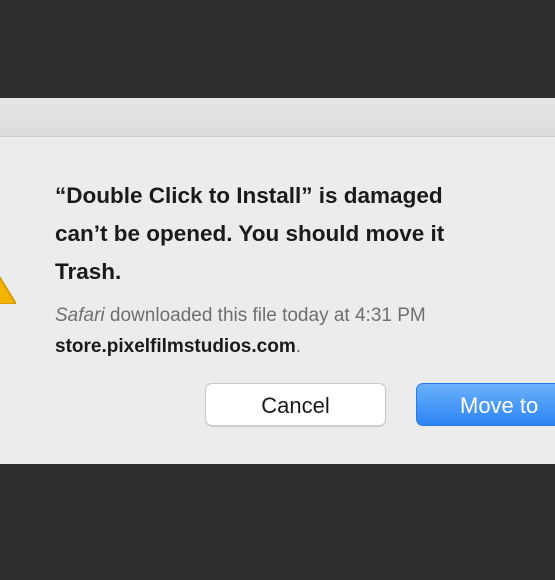 This screenshot has height=580, width=555. What do you see at coordinates (265, 315) in the screenshot?
I see `detail-download-info: downloaded this file today at 4:31 PM` at bounding box center [265, 315].